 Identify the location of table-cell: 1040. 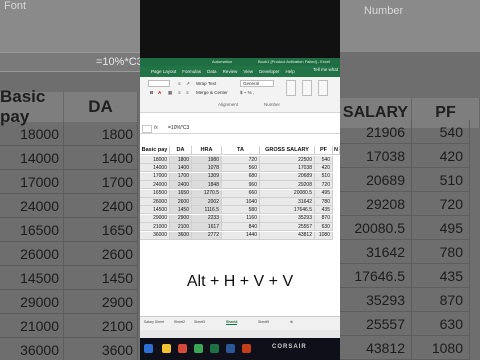
(241, 202).